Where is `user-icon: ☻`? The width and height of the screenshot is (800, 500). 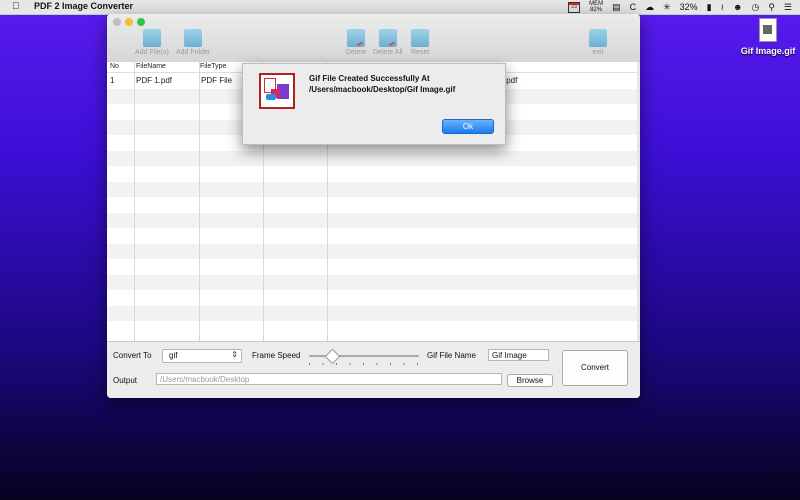
user-icon: ☻ is located at coordinates (737, 7).